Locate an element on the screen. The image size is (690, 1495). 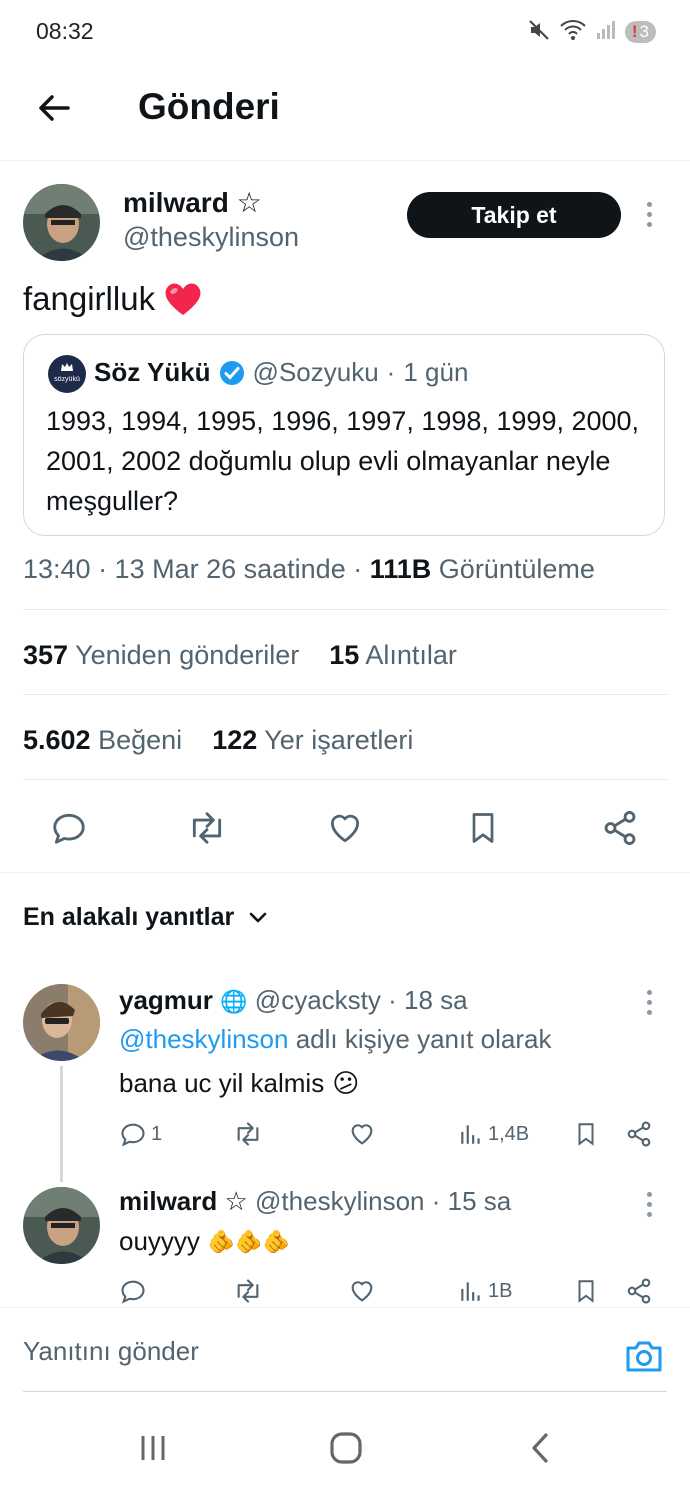
repost-icon is located at coordinates (248, 1134).